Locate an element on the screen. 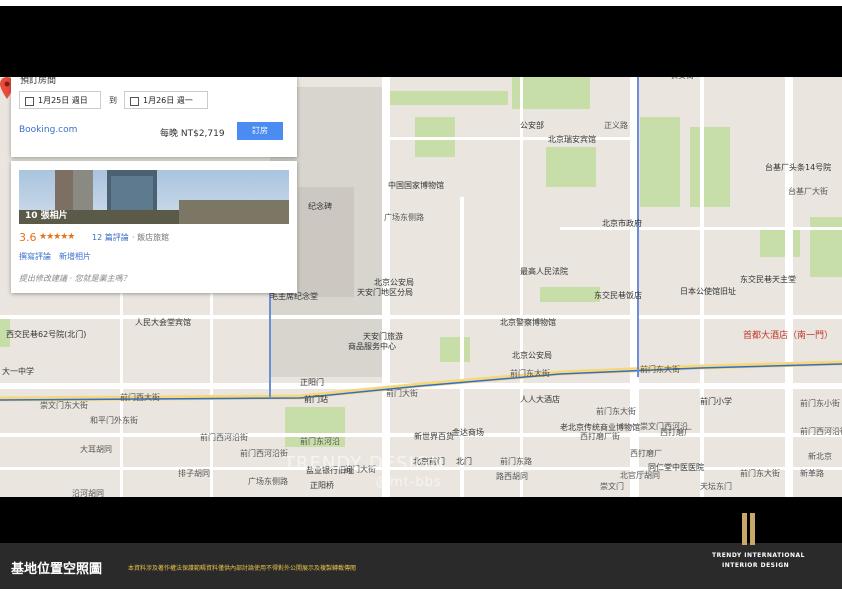  checkout-value: 1月26日 週一 is located at coordinates (168, 100).